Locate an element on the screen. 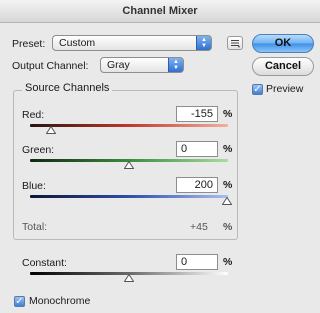 The image size is (320, 313). constant-value-field: 0 is located at coordinates (197, 262).